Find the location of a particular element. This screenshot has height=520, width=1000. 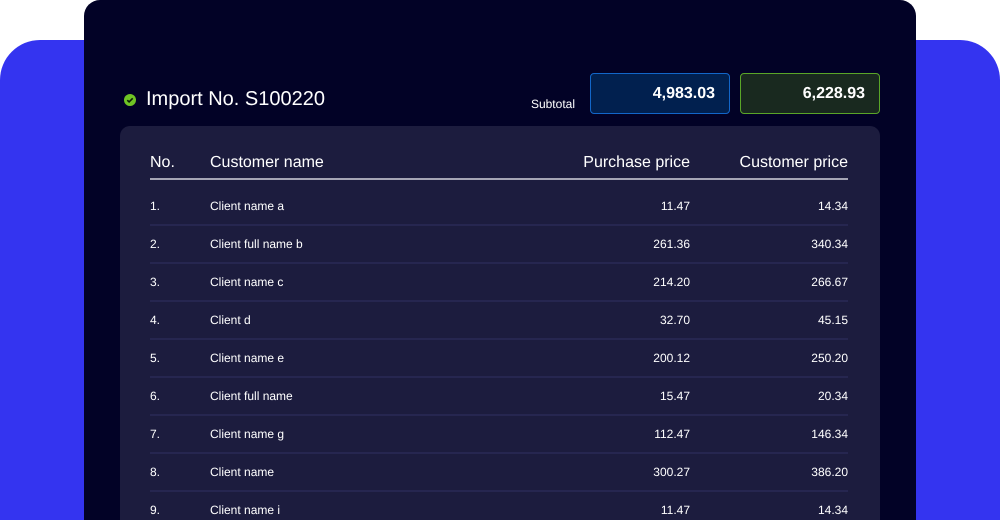

table-cell: 340.34 is located at coordinates (829, 244).